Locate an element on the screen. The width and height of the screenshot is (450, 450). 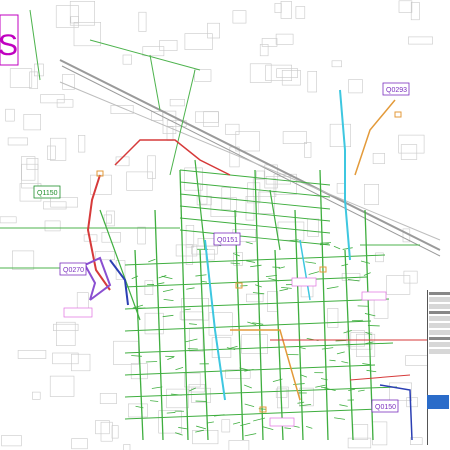
area-tag-Q0151: Q0151 is located at coordinates (227, 239).